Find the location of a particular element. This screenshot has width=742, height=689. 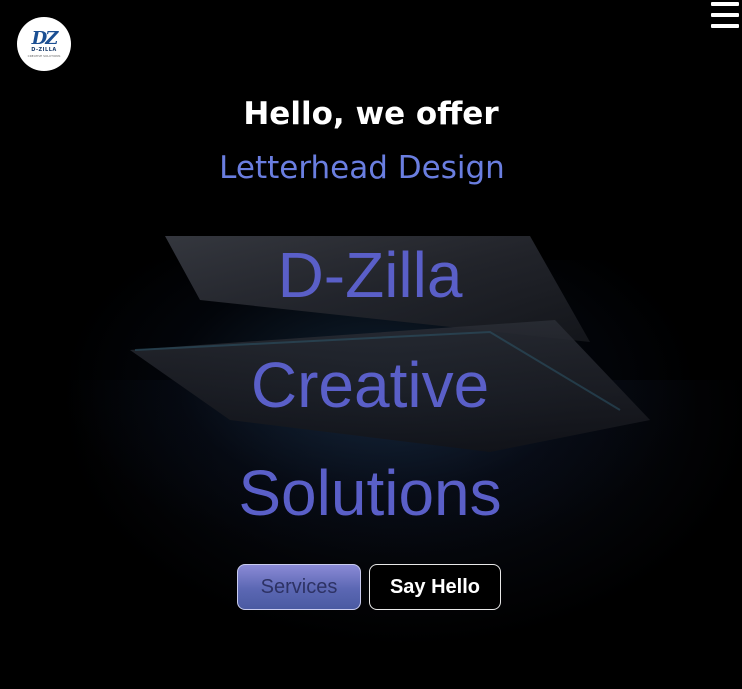

services-button: Services is located at coordinates (299, 587).